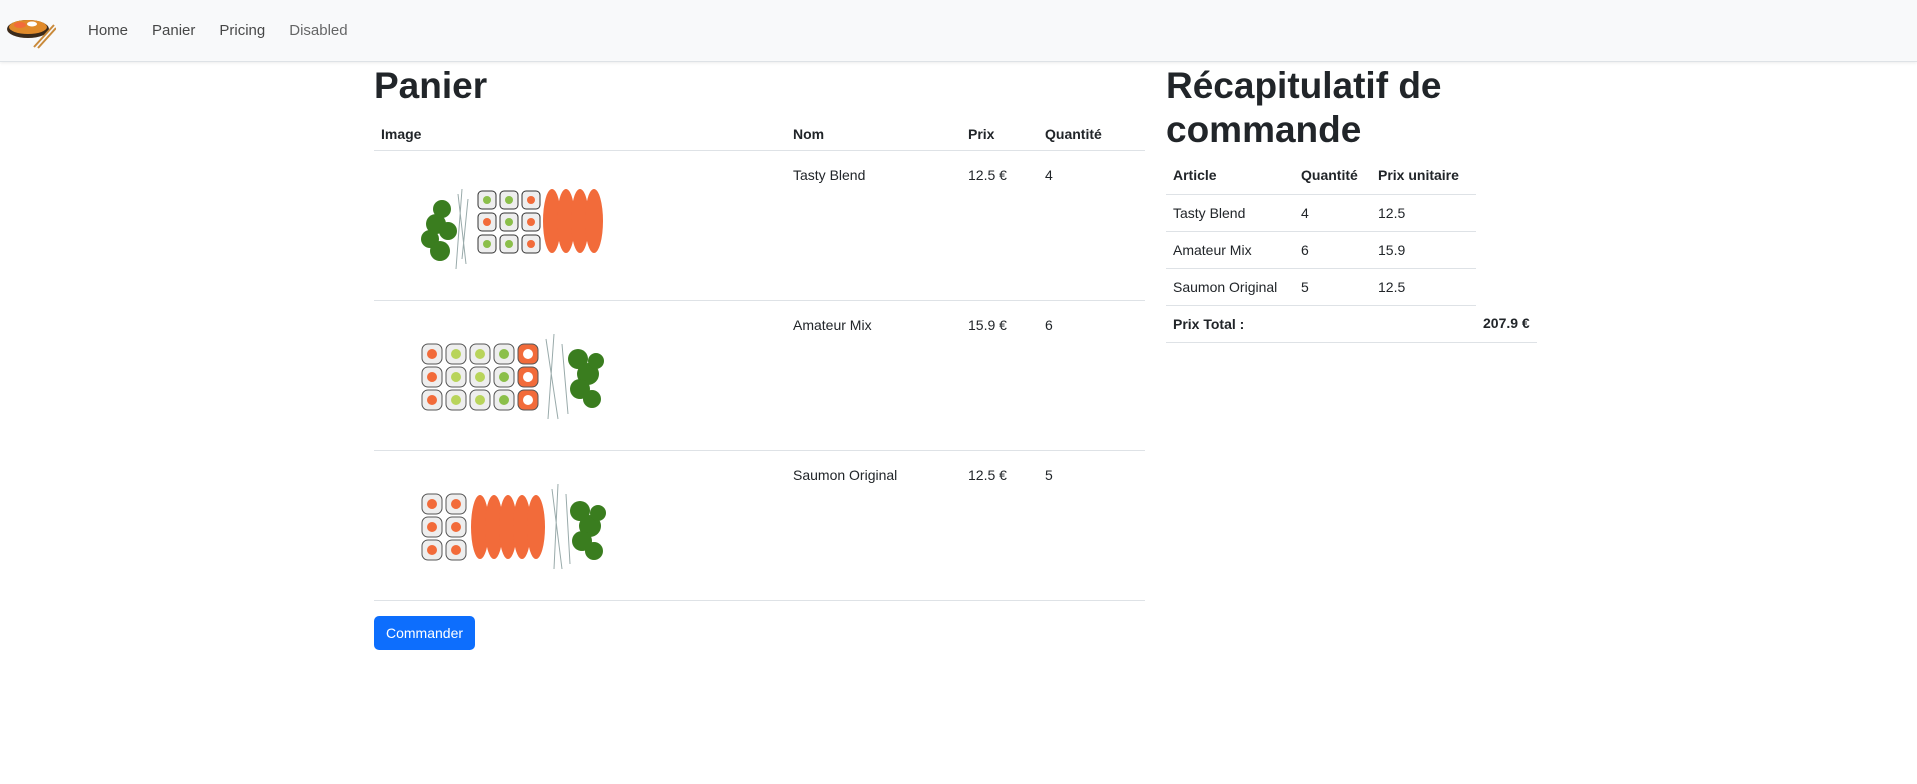  What do you see at coordinates (1230, 176) in the screenshot?
I see `header-article: Article` at bounding box center [1230, 176].